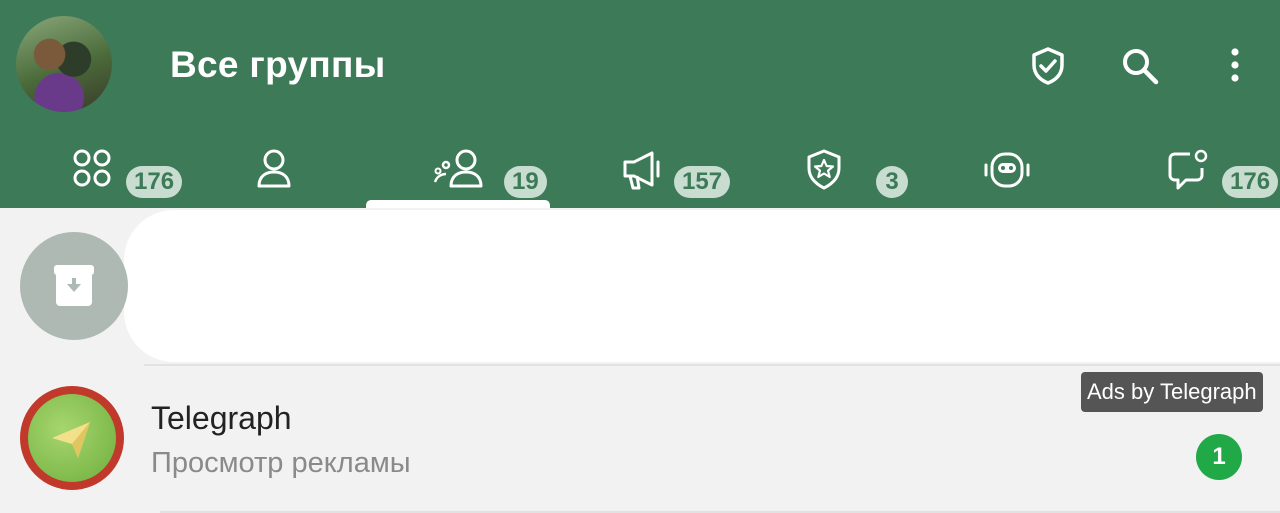  I want to click on archive-icon, so click(74, 285).